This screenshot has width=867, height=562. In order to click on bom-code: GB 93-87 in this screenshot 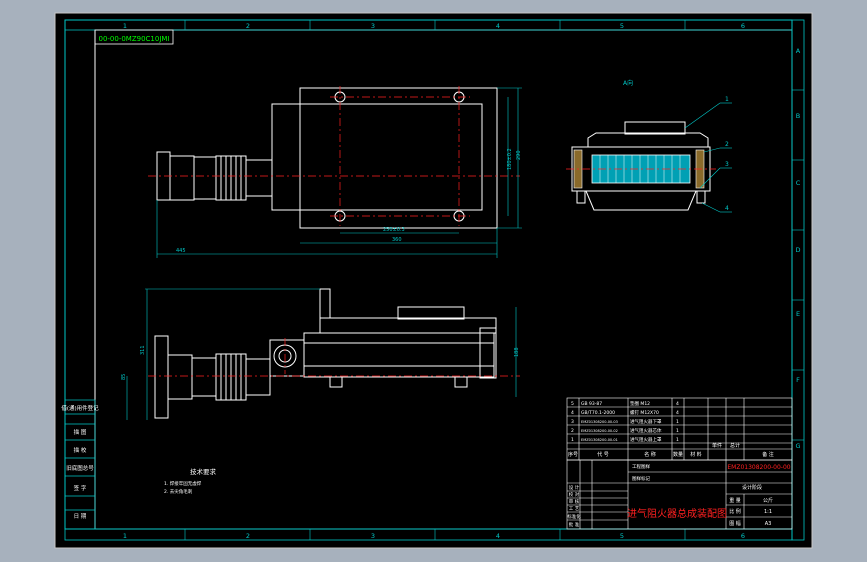, I will do `click(591, 404)`.